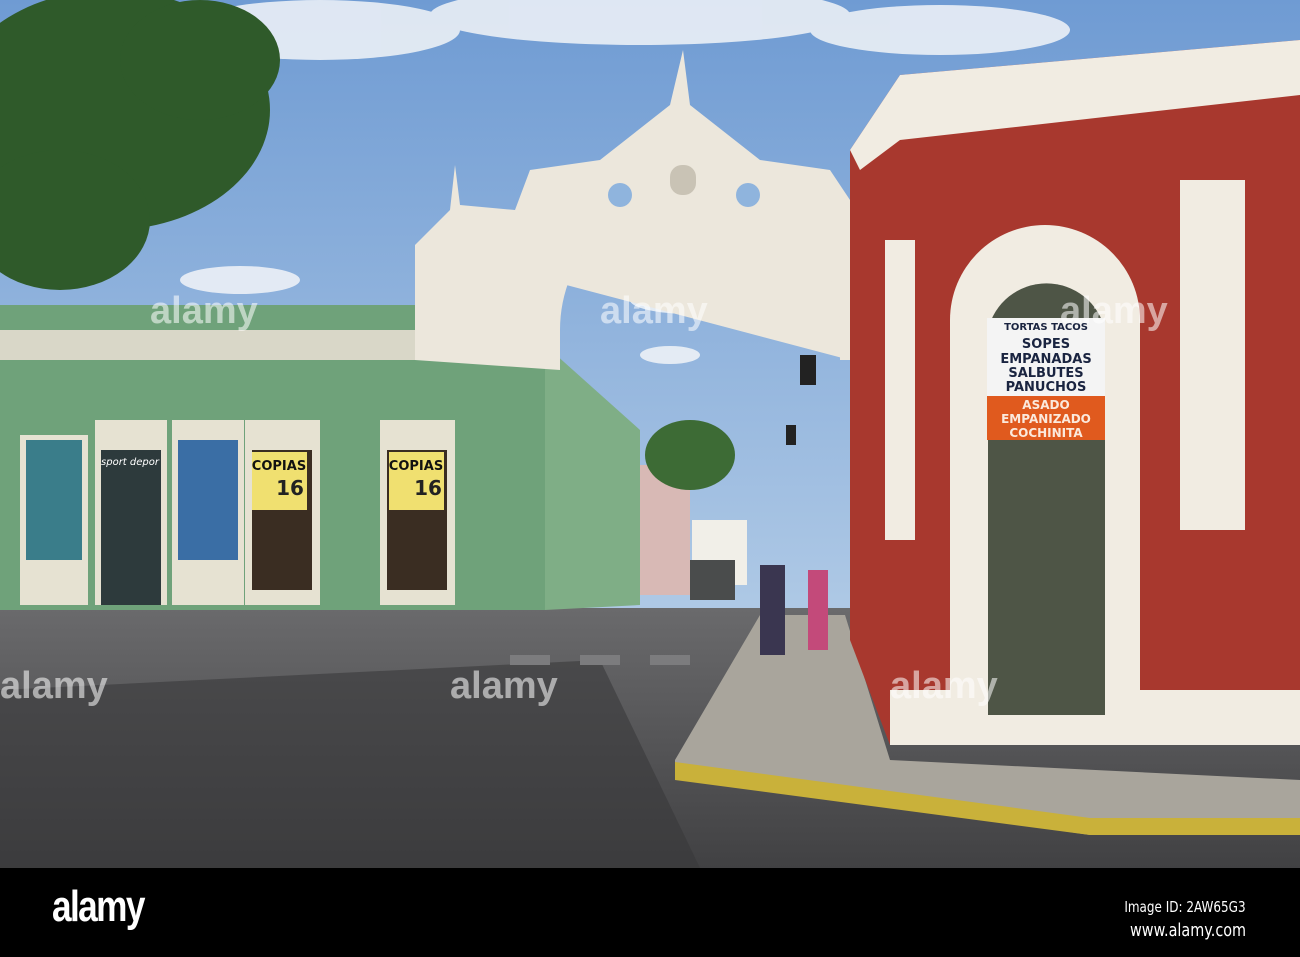 This screenshot has height=957, width=1300. I want to click on svg-text: ASADO, so click(1045, 405).